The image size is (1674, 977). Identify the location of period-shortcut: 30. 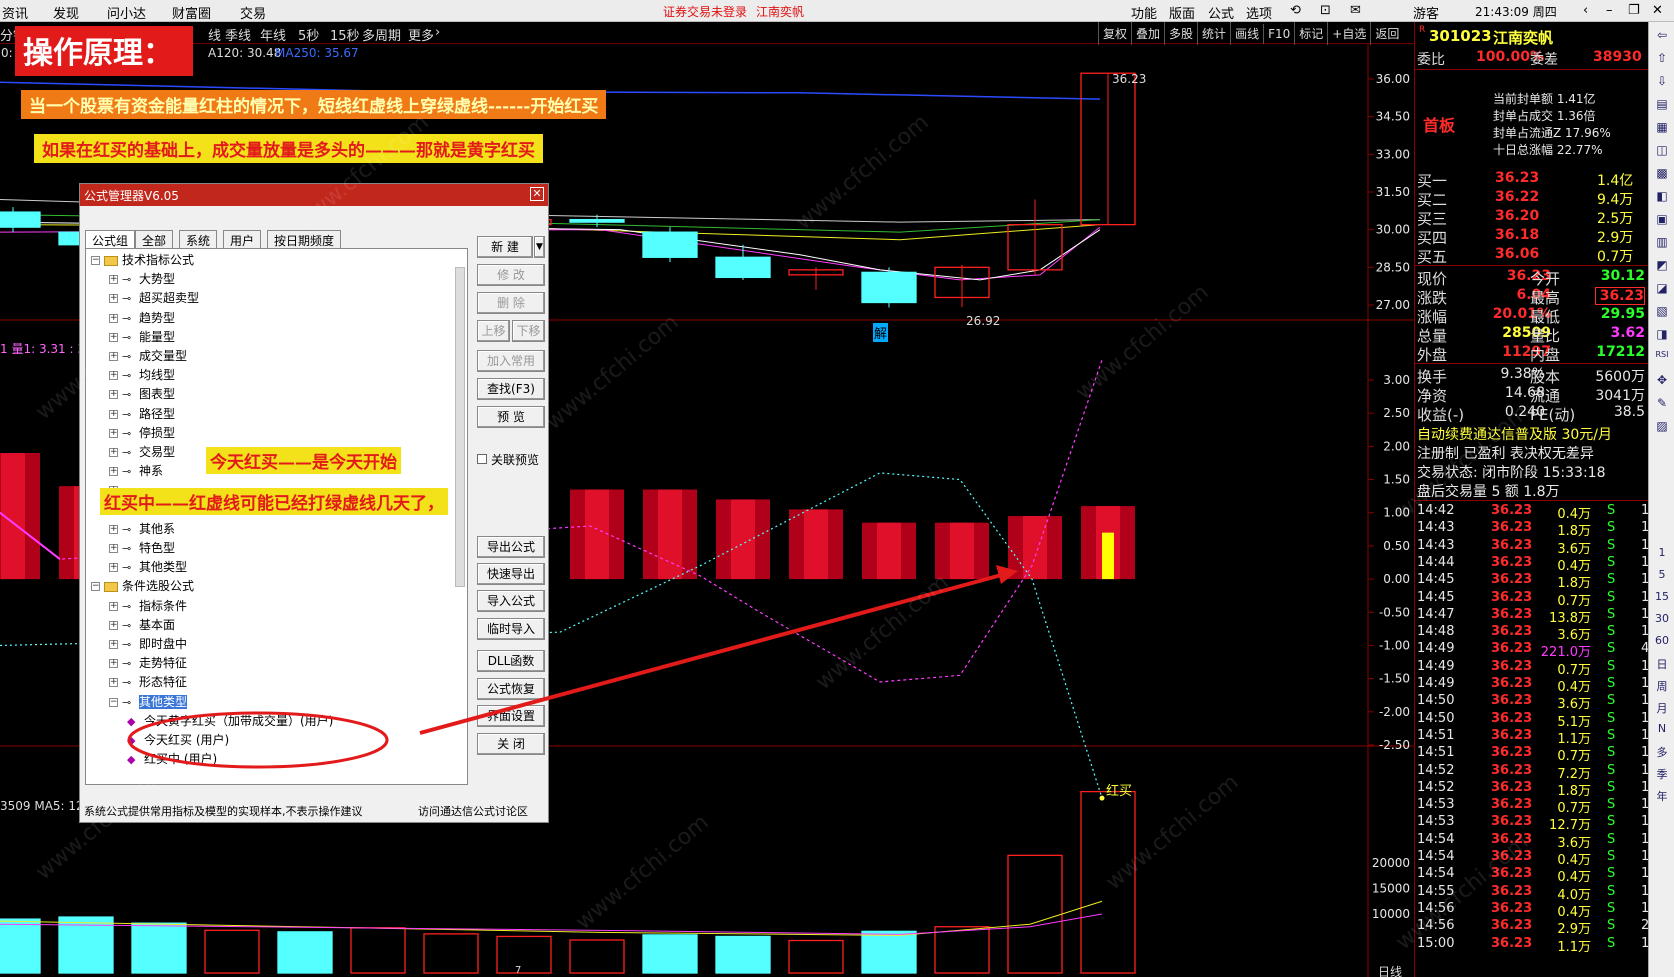
(1662, 620).